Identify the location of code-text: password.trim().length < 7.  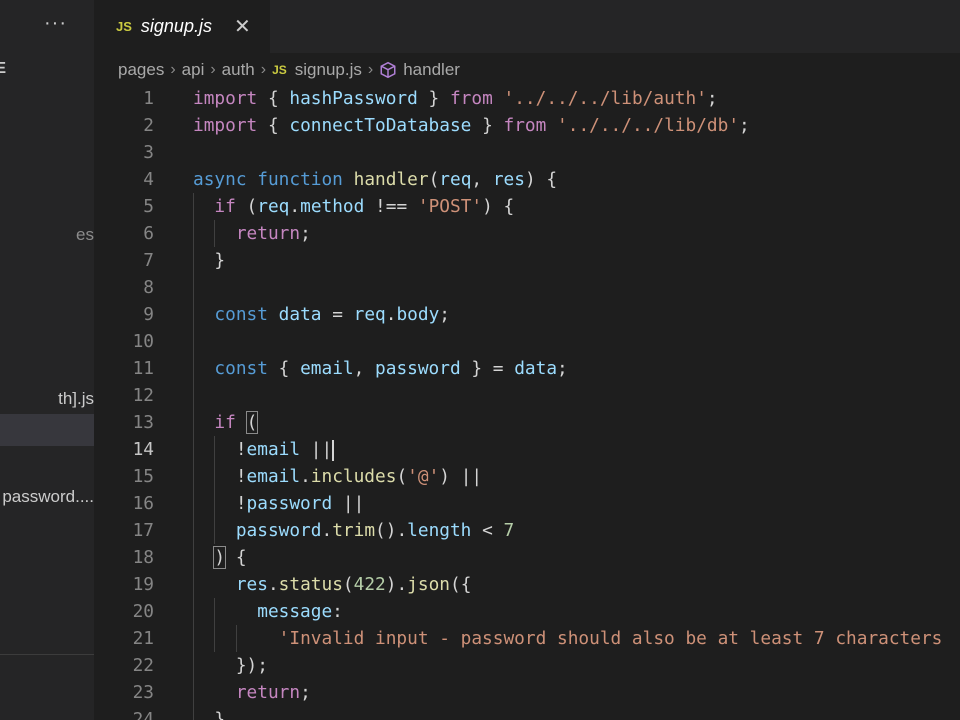
(375, 530).